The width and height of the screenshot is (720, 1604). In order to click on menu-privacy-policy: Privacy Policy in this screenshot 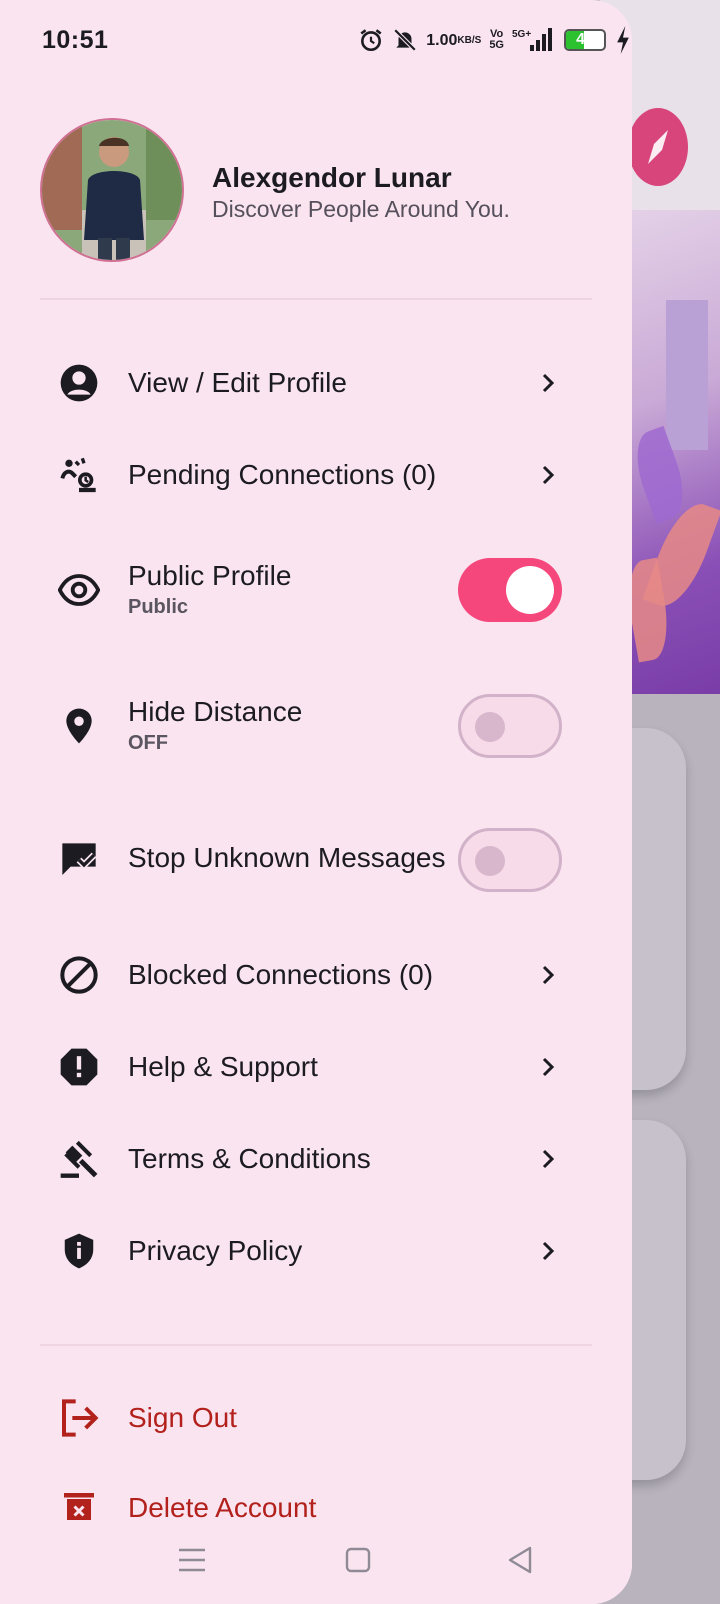, I will do `click(318, 1251)`.